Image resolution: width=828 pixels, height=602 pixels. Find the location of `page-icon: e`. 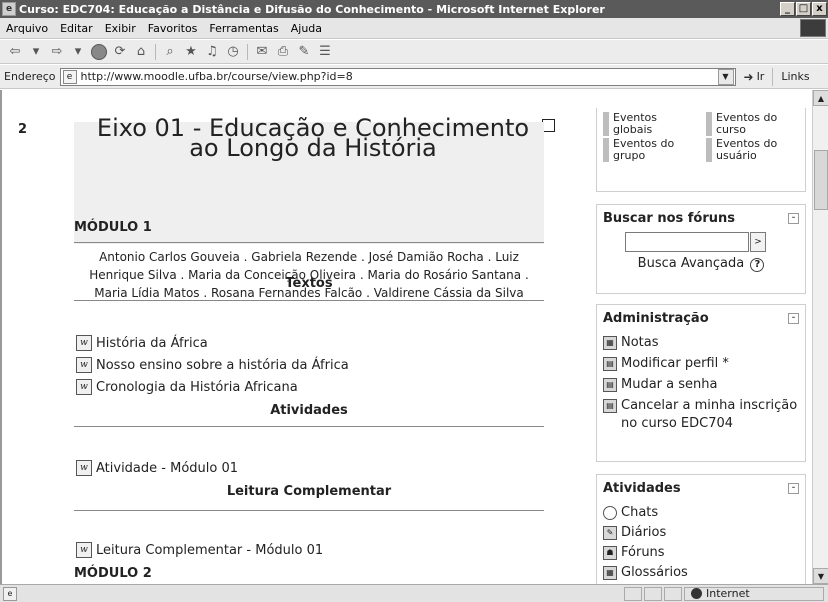

page-icon: e is located at coordinates (69, 76).